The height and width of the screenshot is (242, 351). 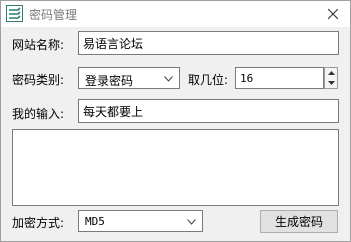 I want to click on window-title: 密码管理, so click(x=53, y=15).